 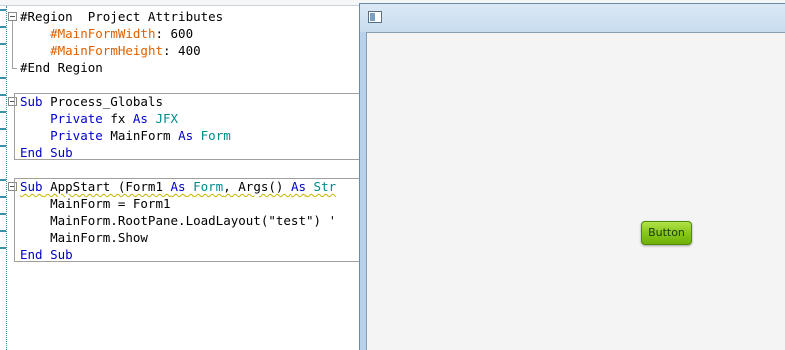 What do you see at coordinates (106, 50) in the screenshot?
I see `code-token: #MainFormHeight` at bounding box center [106, 50].